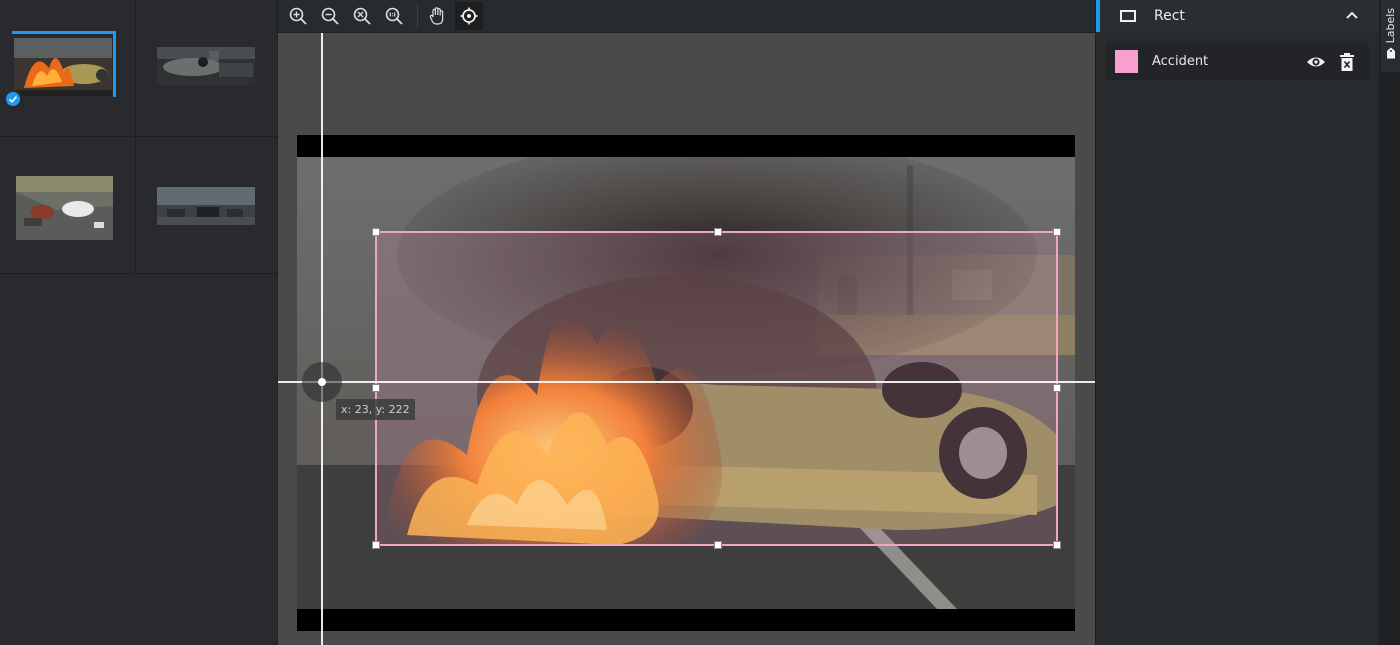  I want to click on zoom-out-button, so click(330, 16).